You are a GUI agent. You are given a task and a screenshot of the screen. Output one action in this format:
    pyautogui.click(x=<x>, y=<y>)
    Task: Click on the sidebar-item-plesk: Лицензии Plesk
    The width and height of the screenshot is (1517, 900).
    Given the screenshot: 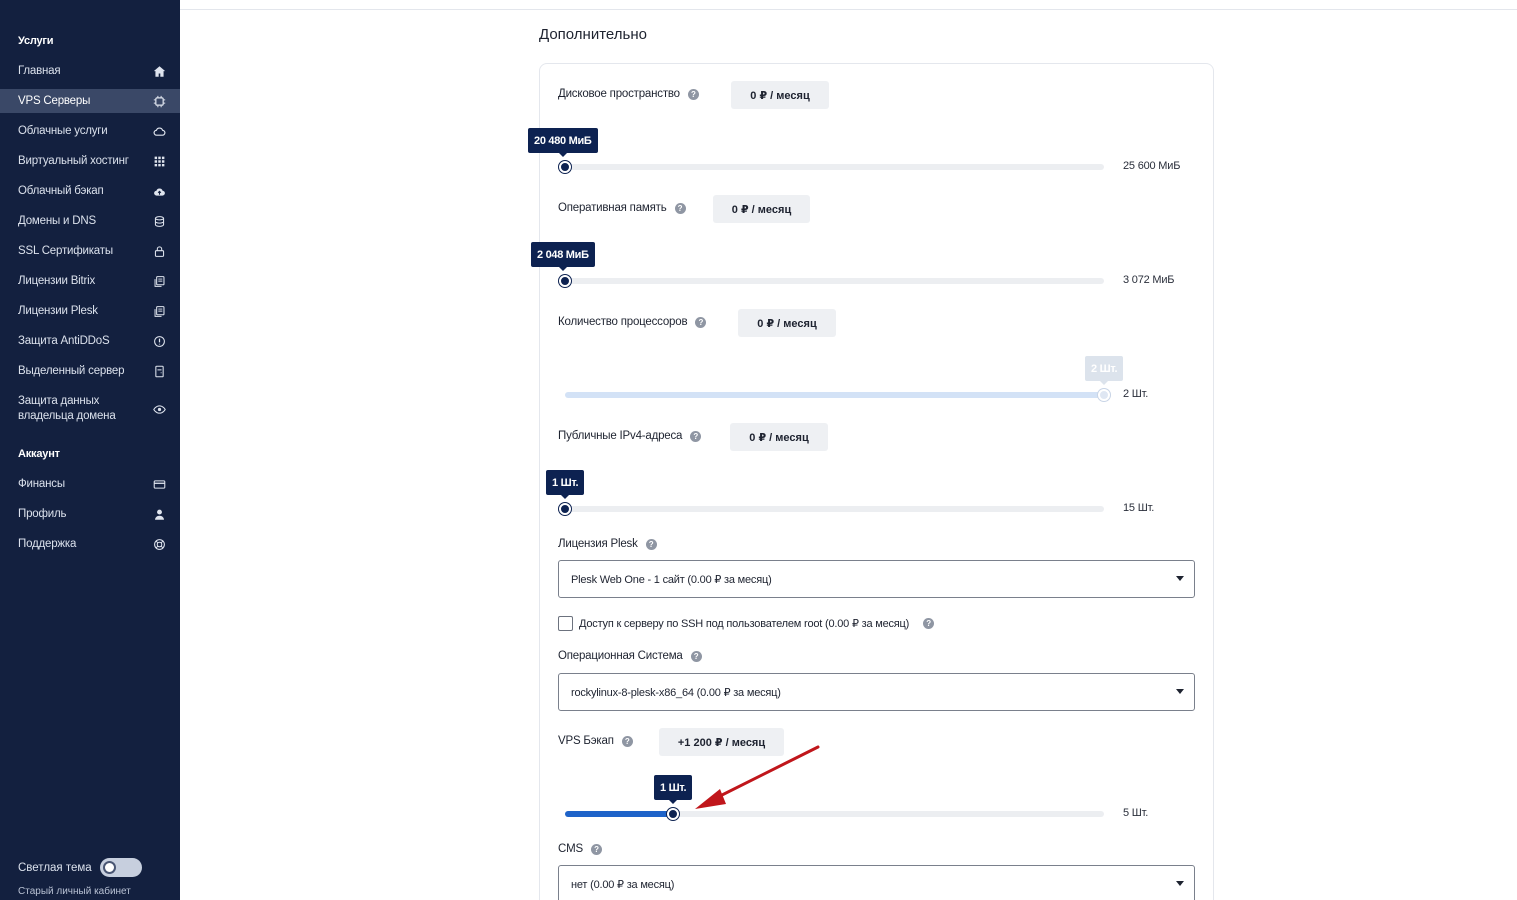 What is the action you would take?
    pyautogui.click(x=90, y=311)
    